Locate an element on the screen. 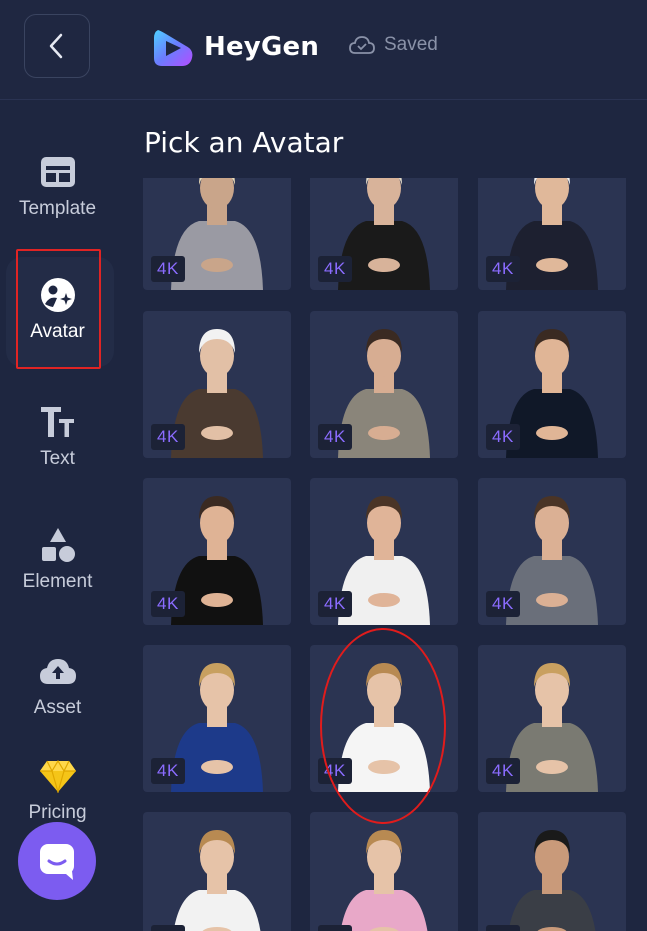 This screenshot has width=647, height=931. chat-icon is located at coordinates (57, 862).